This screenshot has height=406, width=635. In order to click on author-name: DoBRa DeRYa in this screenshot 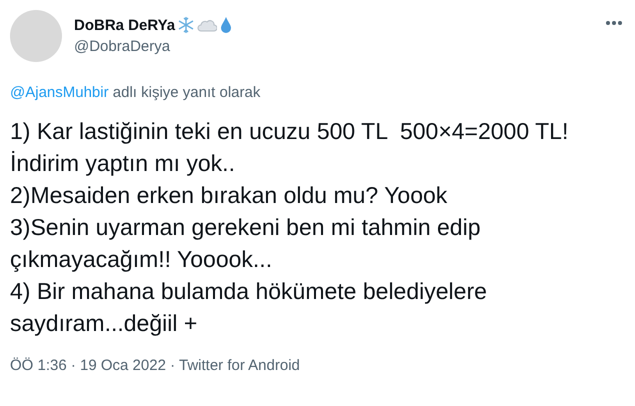, I will do `click(125, 25)`.